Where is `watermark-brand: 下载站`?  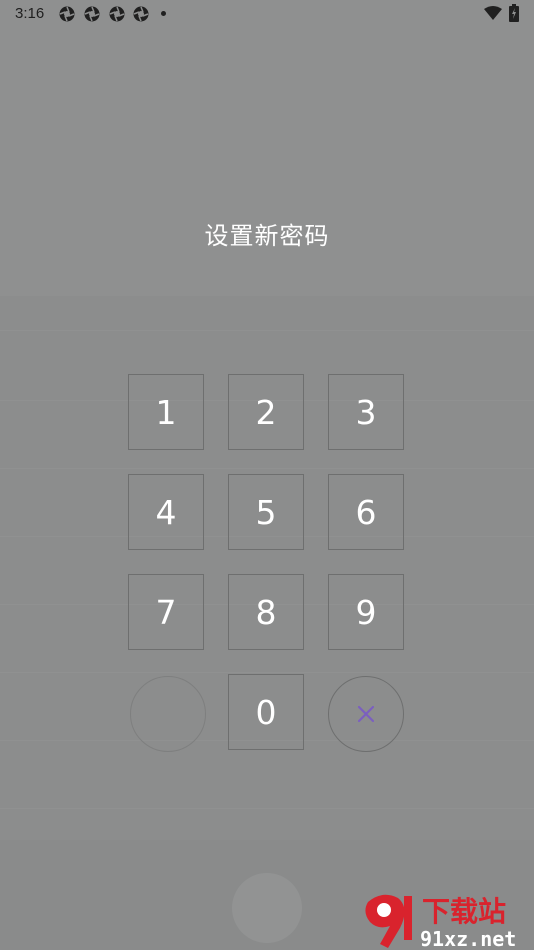 watermark-brand: 下载站 is located at coordinates (464, 911).